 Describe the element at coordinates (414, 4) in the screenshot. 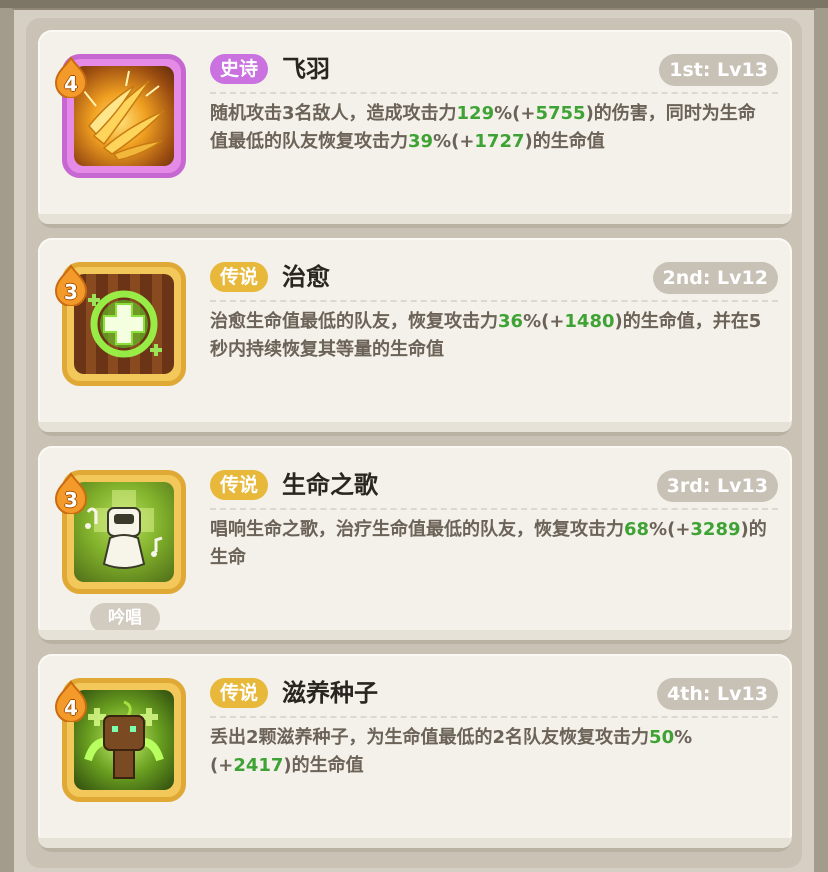

I see `top-border` at that location.